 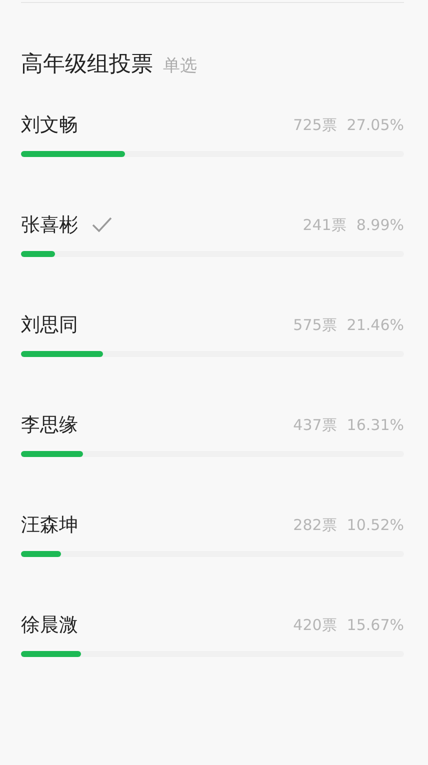 I want to click on vote-count: 437票, so click(x=315, y=425).